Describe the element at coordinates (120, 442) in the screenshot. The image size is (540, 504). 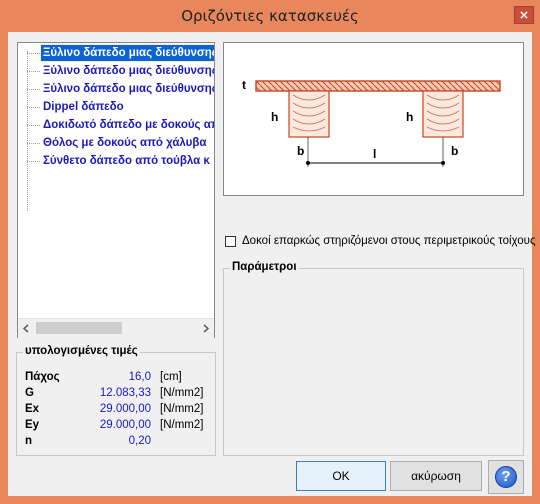
I see `calc-row: n 0,20` at that location.